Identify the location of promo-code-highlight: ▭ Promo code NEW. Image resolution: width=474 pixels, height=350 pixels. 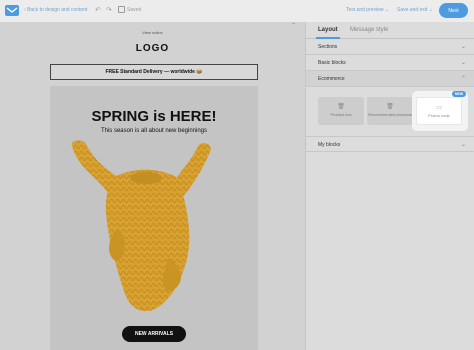
(440, 111).